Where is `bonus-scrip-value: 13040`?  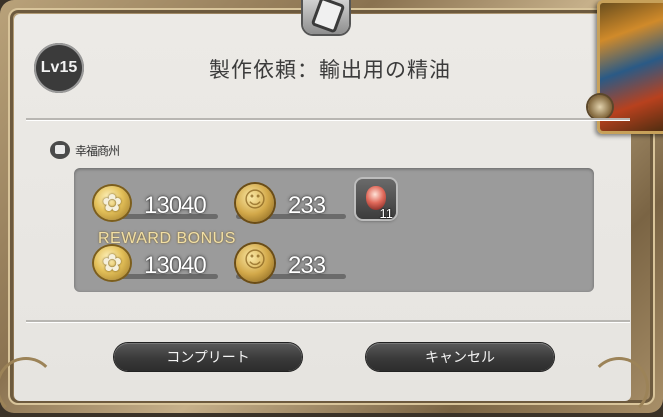
bonus-scrip-value: 13040 is located at coordinates (175, 265).